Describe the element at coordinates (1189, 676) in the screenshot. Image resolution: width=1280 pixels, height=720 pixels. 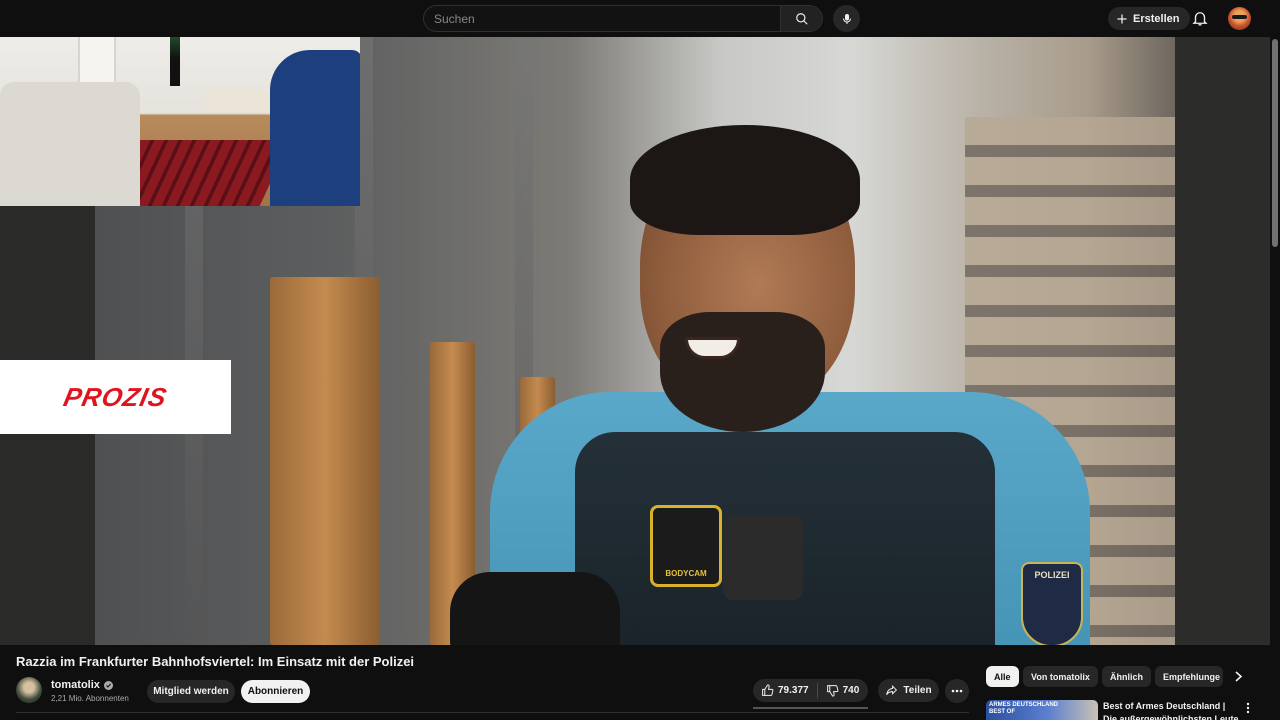
I see `chip-recommended: Empfehlunge` at that location.